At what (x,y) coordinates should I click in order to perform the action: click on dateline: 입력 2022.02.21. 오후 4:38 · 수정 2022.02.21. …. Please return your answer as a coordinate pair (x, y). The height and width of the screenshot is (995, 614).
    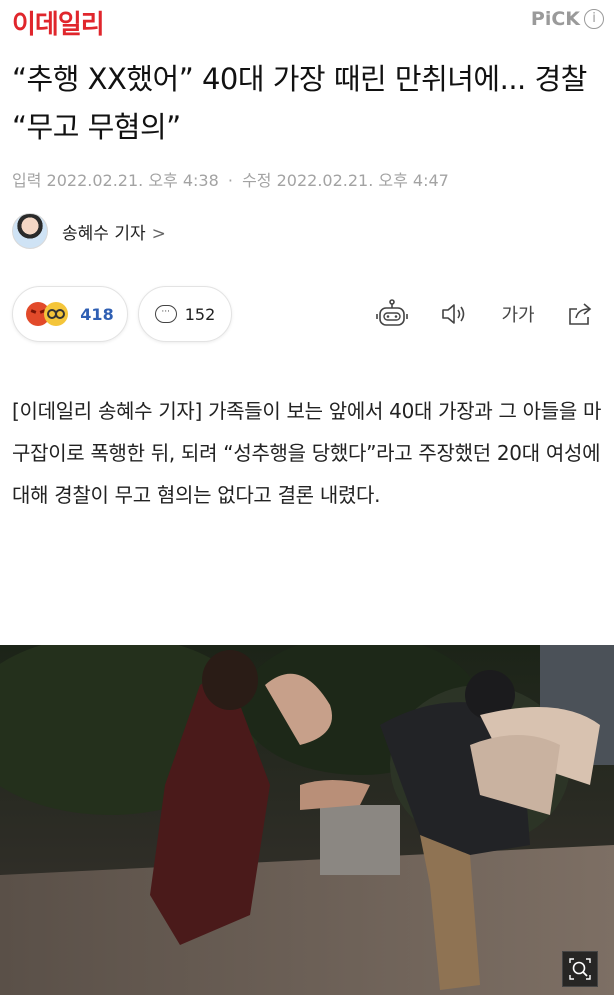
    Looking at the image, I should click on (230, 179).